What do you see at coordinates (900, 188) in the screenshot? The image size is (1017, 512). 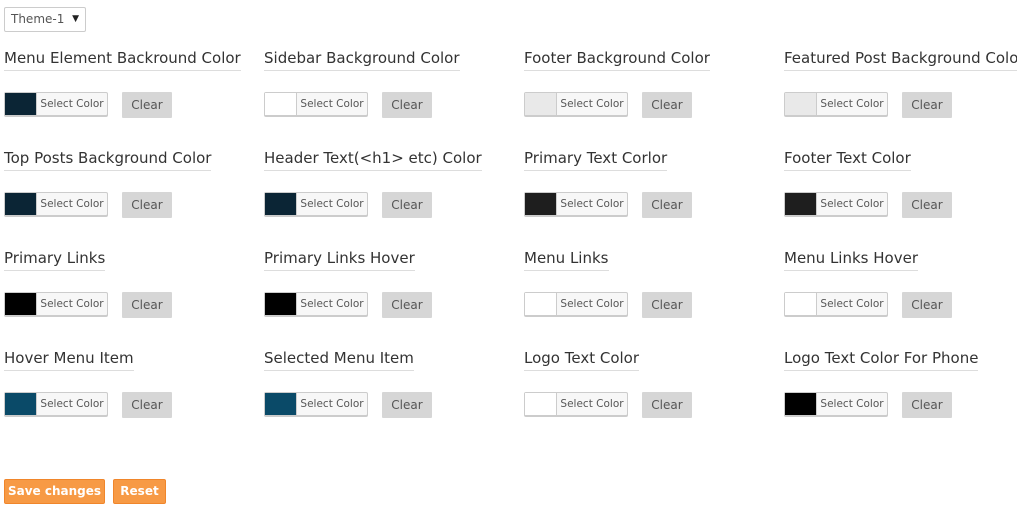 I see `color-setting: Footer Text Color Select Color Clear` at bounding box center [900, 188].